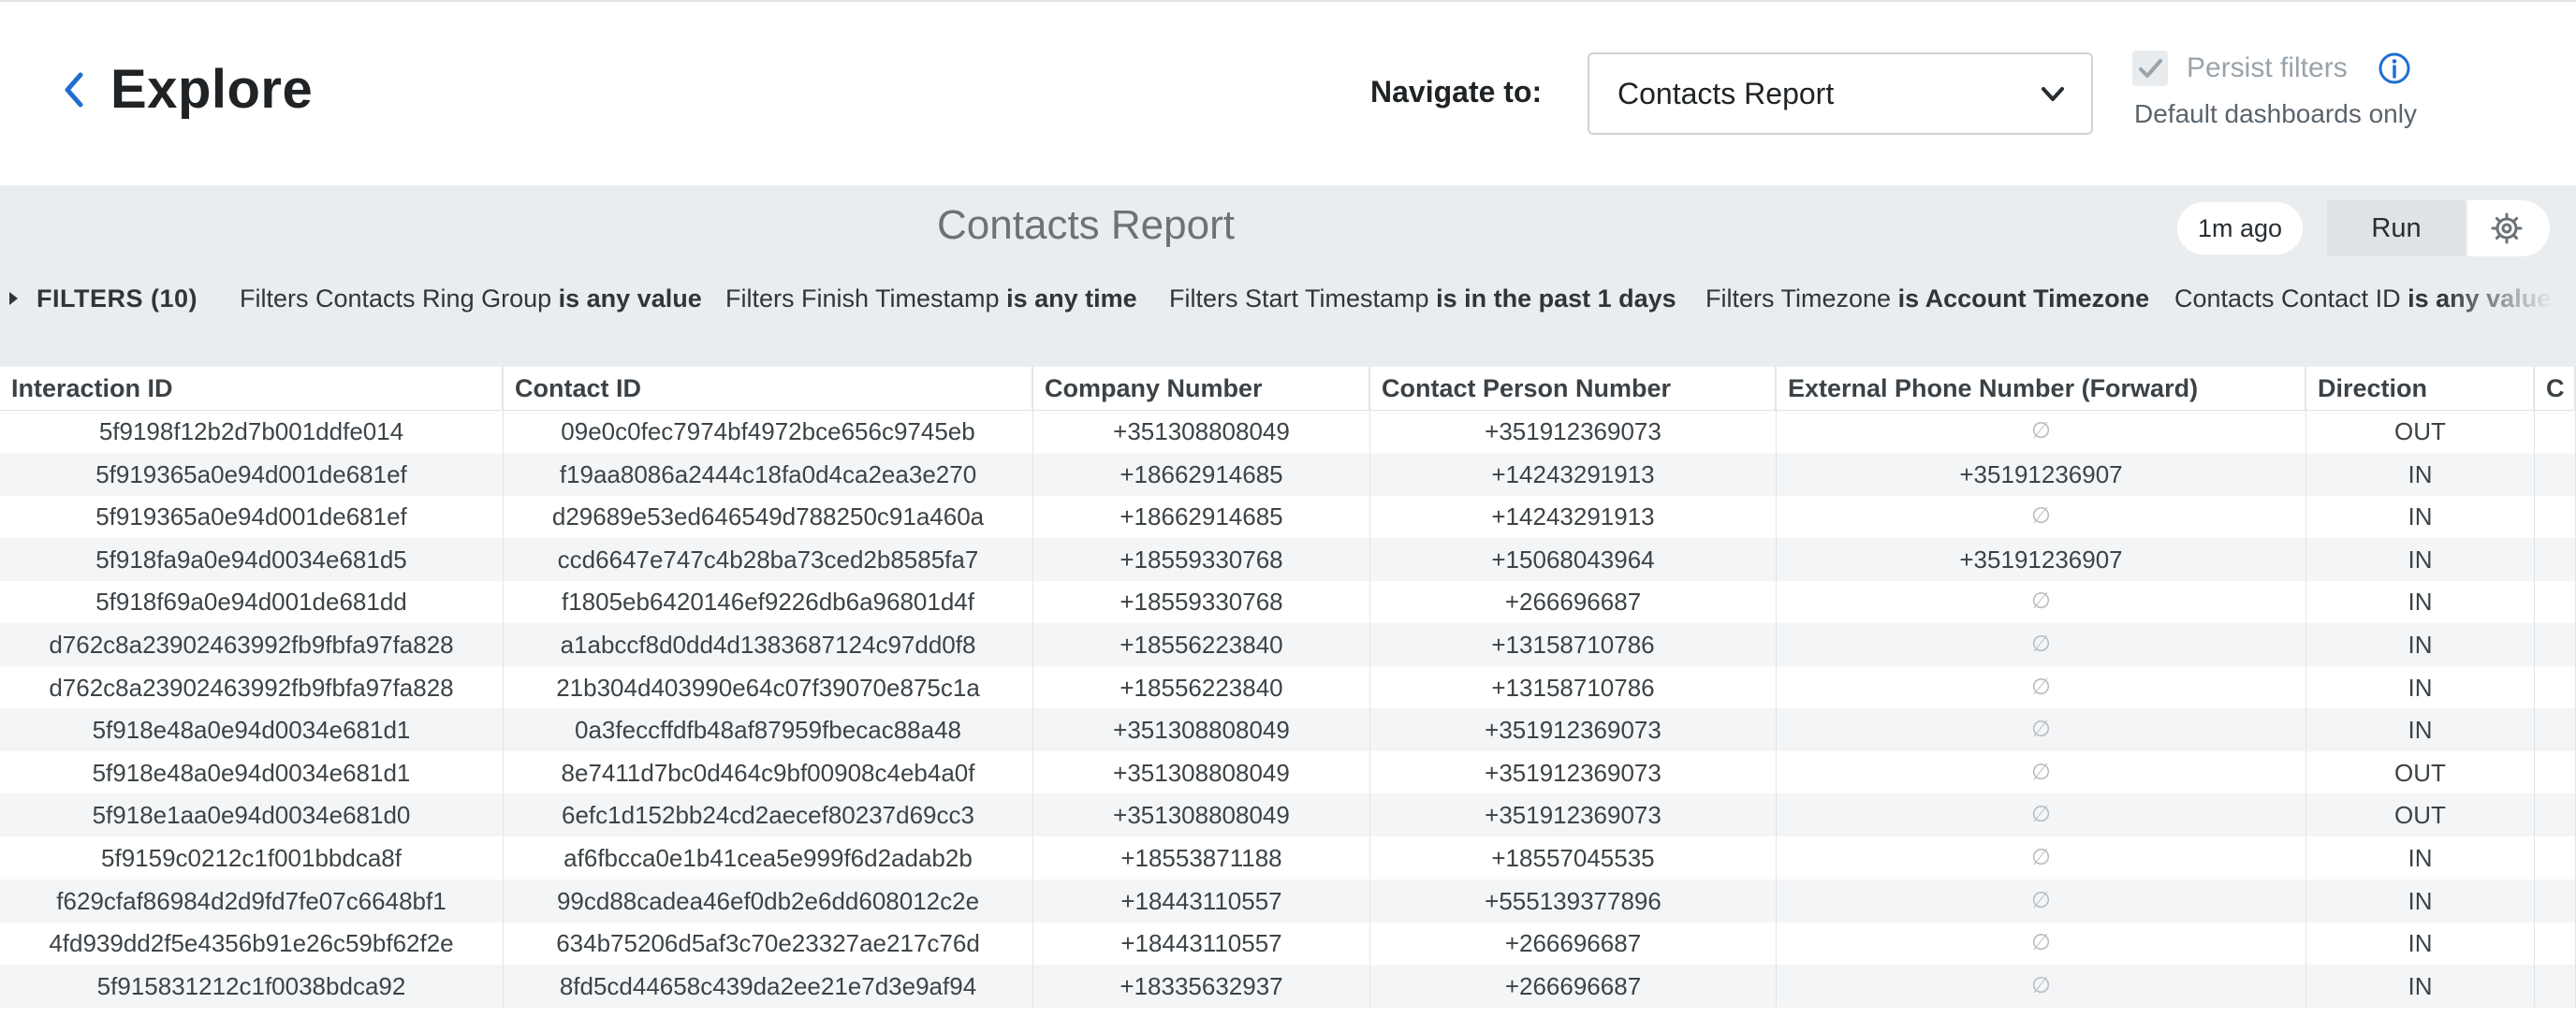 The height and width of the screenshot is (1018, 2576). I want to click on filter-field: Filters Contacts Ring Group, so click(396, 298).